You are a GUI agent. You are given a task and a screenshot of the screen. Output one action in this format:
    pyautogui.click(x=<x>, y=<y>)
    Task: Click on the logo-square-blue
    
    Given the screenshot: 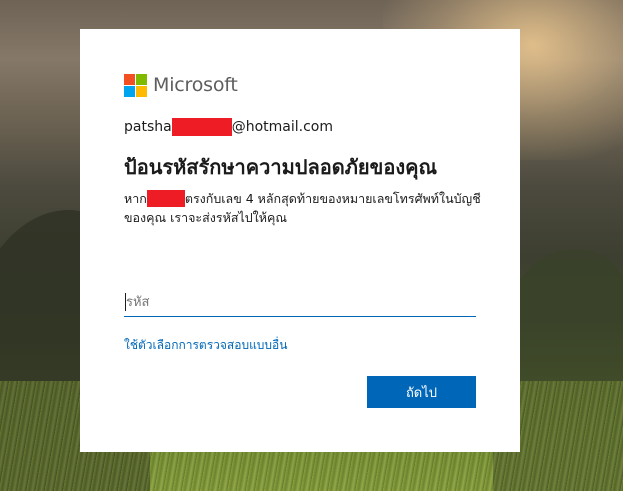 What is the action you would take?
    pyautogui.click(x=129, y=91)
    